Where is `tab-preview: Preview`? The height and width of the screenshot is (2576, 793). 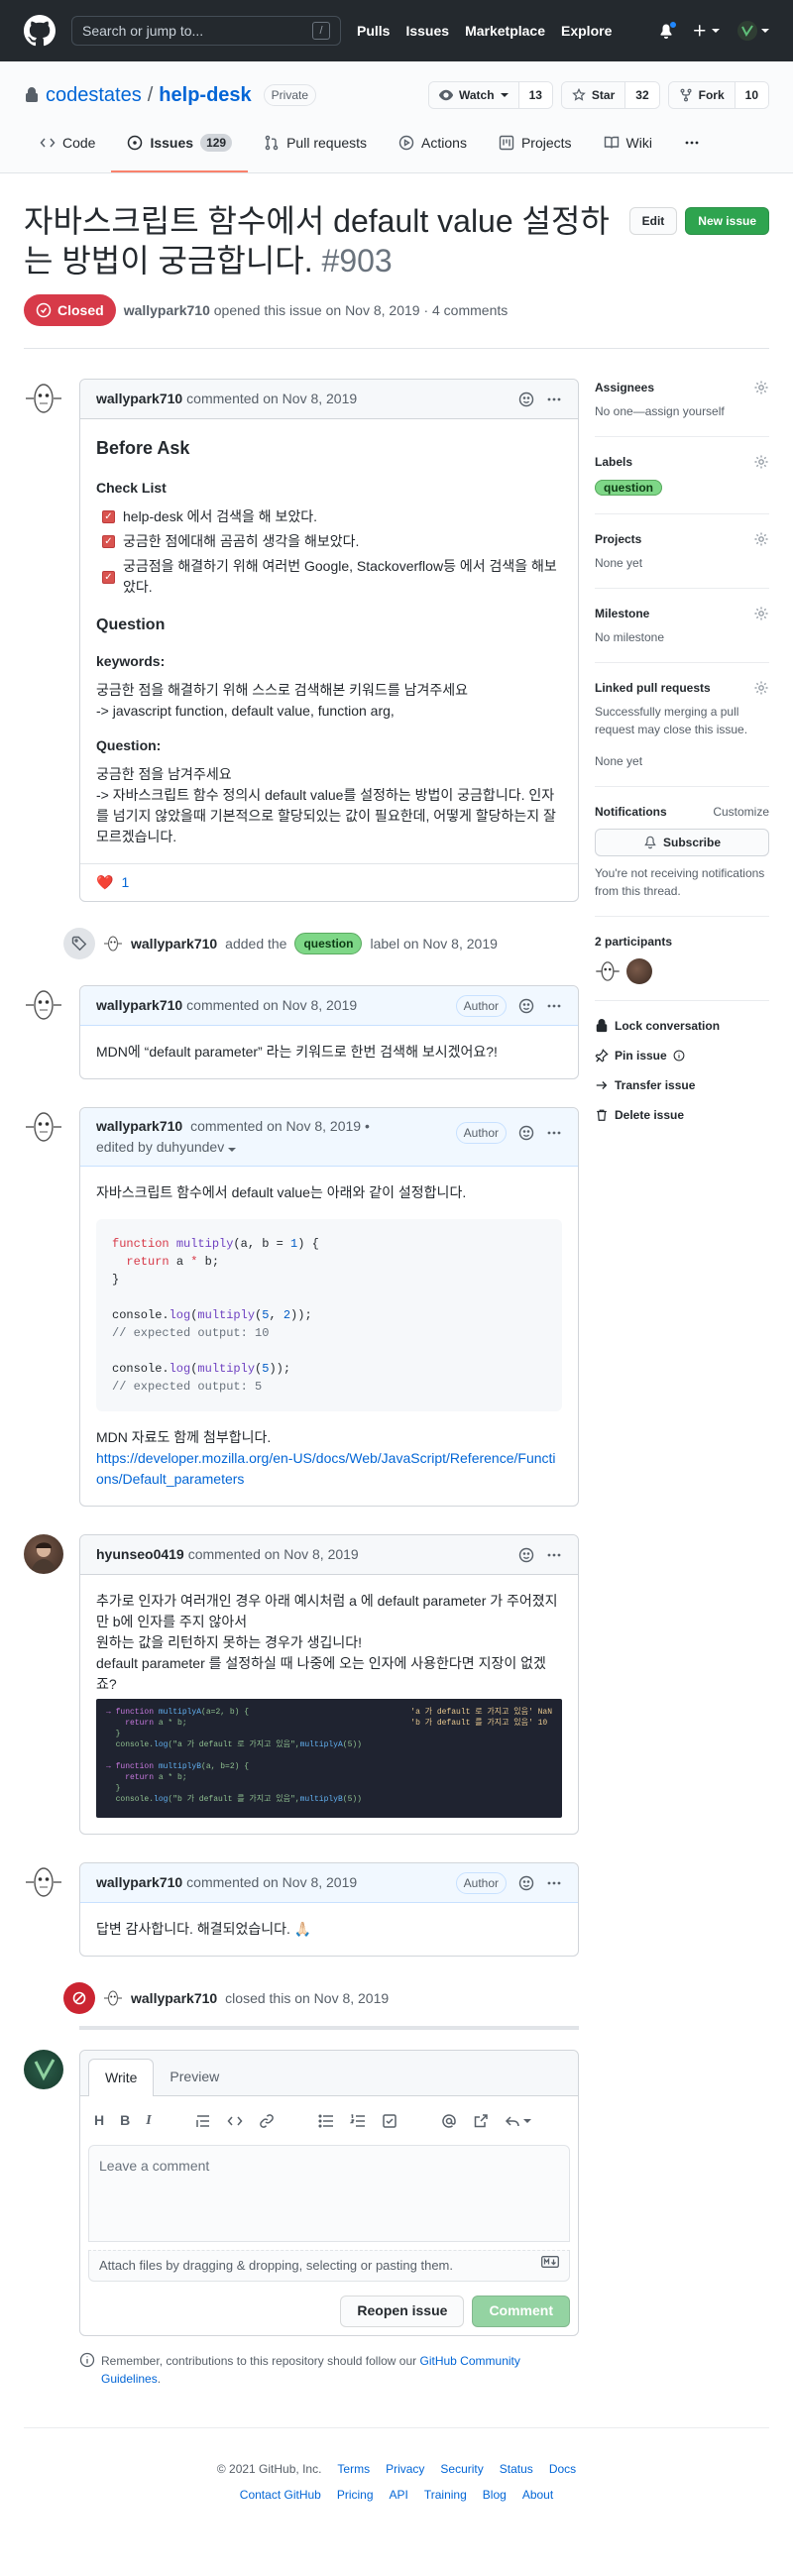 tab-preview: Preview is located at coordinates (194, 2077).